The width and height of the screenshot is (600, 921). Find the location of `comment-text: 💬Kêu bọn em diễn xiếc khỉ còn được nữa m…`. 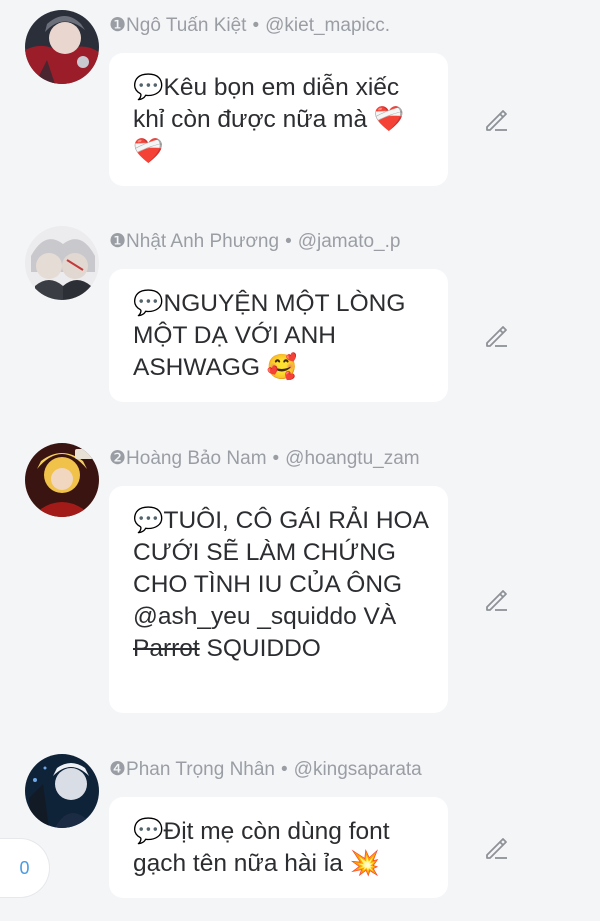

comment-text: 💬Kêu bọn em diễn xiếc khỉ còn được nữa m… is located at coordinates (280, 119).